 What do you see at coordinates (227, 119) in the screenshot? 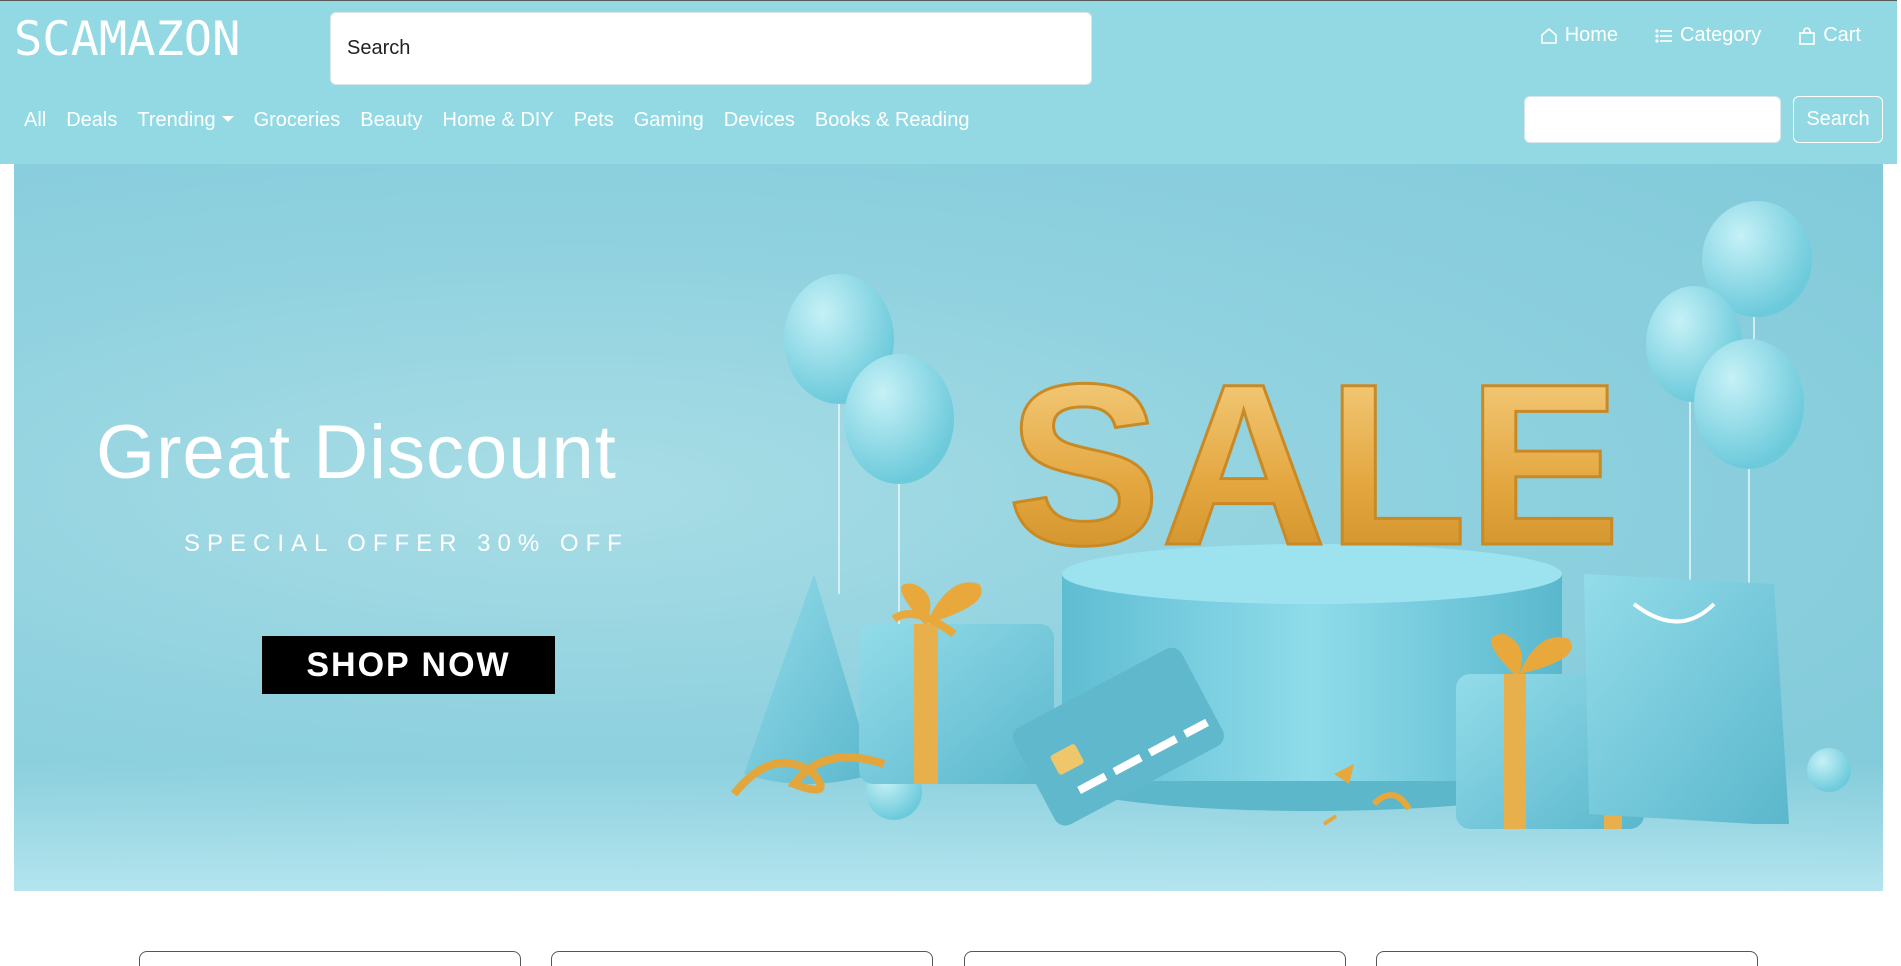
I see `caret-down-icon` at bounding box center [227, 119].